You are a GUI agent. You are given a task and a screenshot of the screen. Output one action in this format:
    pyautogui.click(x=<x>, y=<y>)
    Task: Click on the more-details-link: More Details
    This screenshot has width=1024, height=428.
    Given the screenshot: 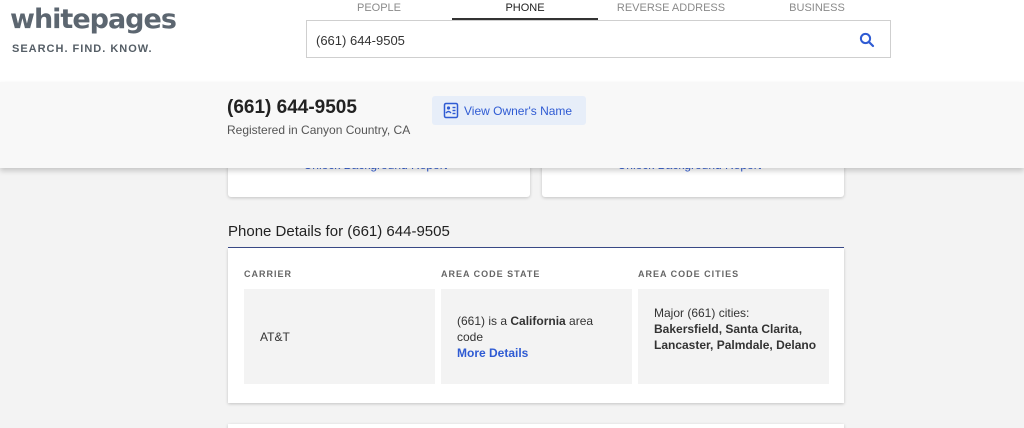 What is the action you would take?
    pyautogui.click(x=492, y=353)
    